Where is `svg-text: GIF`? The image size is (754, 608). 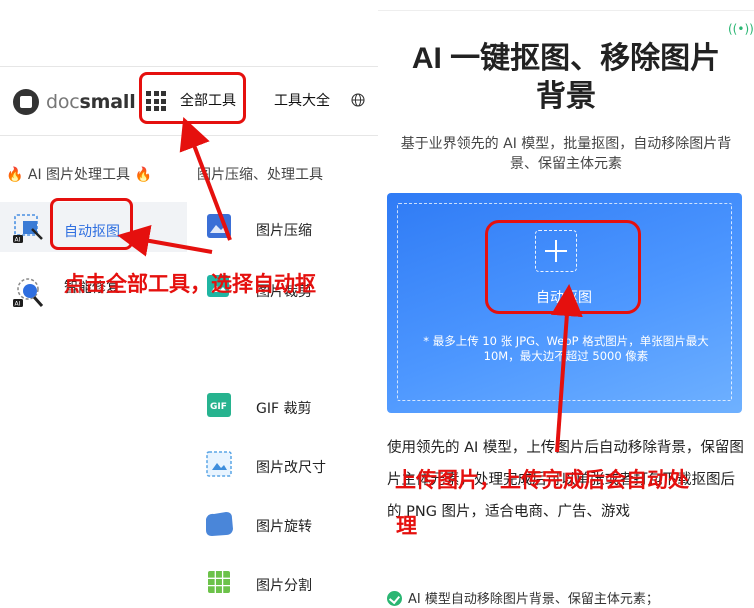
svg-text: GIF is located at coordinates (218, 407).